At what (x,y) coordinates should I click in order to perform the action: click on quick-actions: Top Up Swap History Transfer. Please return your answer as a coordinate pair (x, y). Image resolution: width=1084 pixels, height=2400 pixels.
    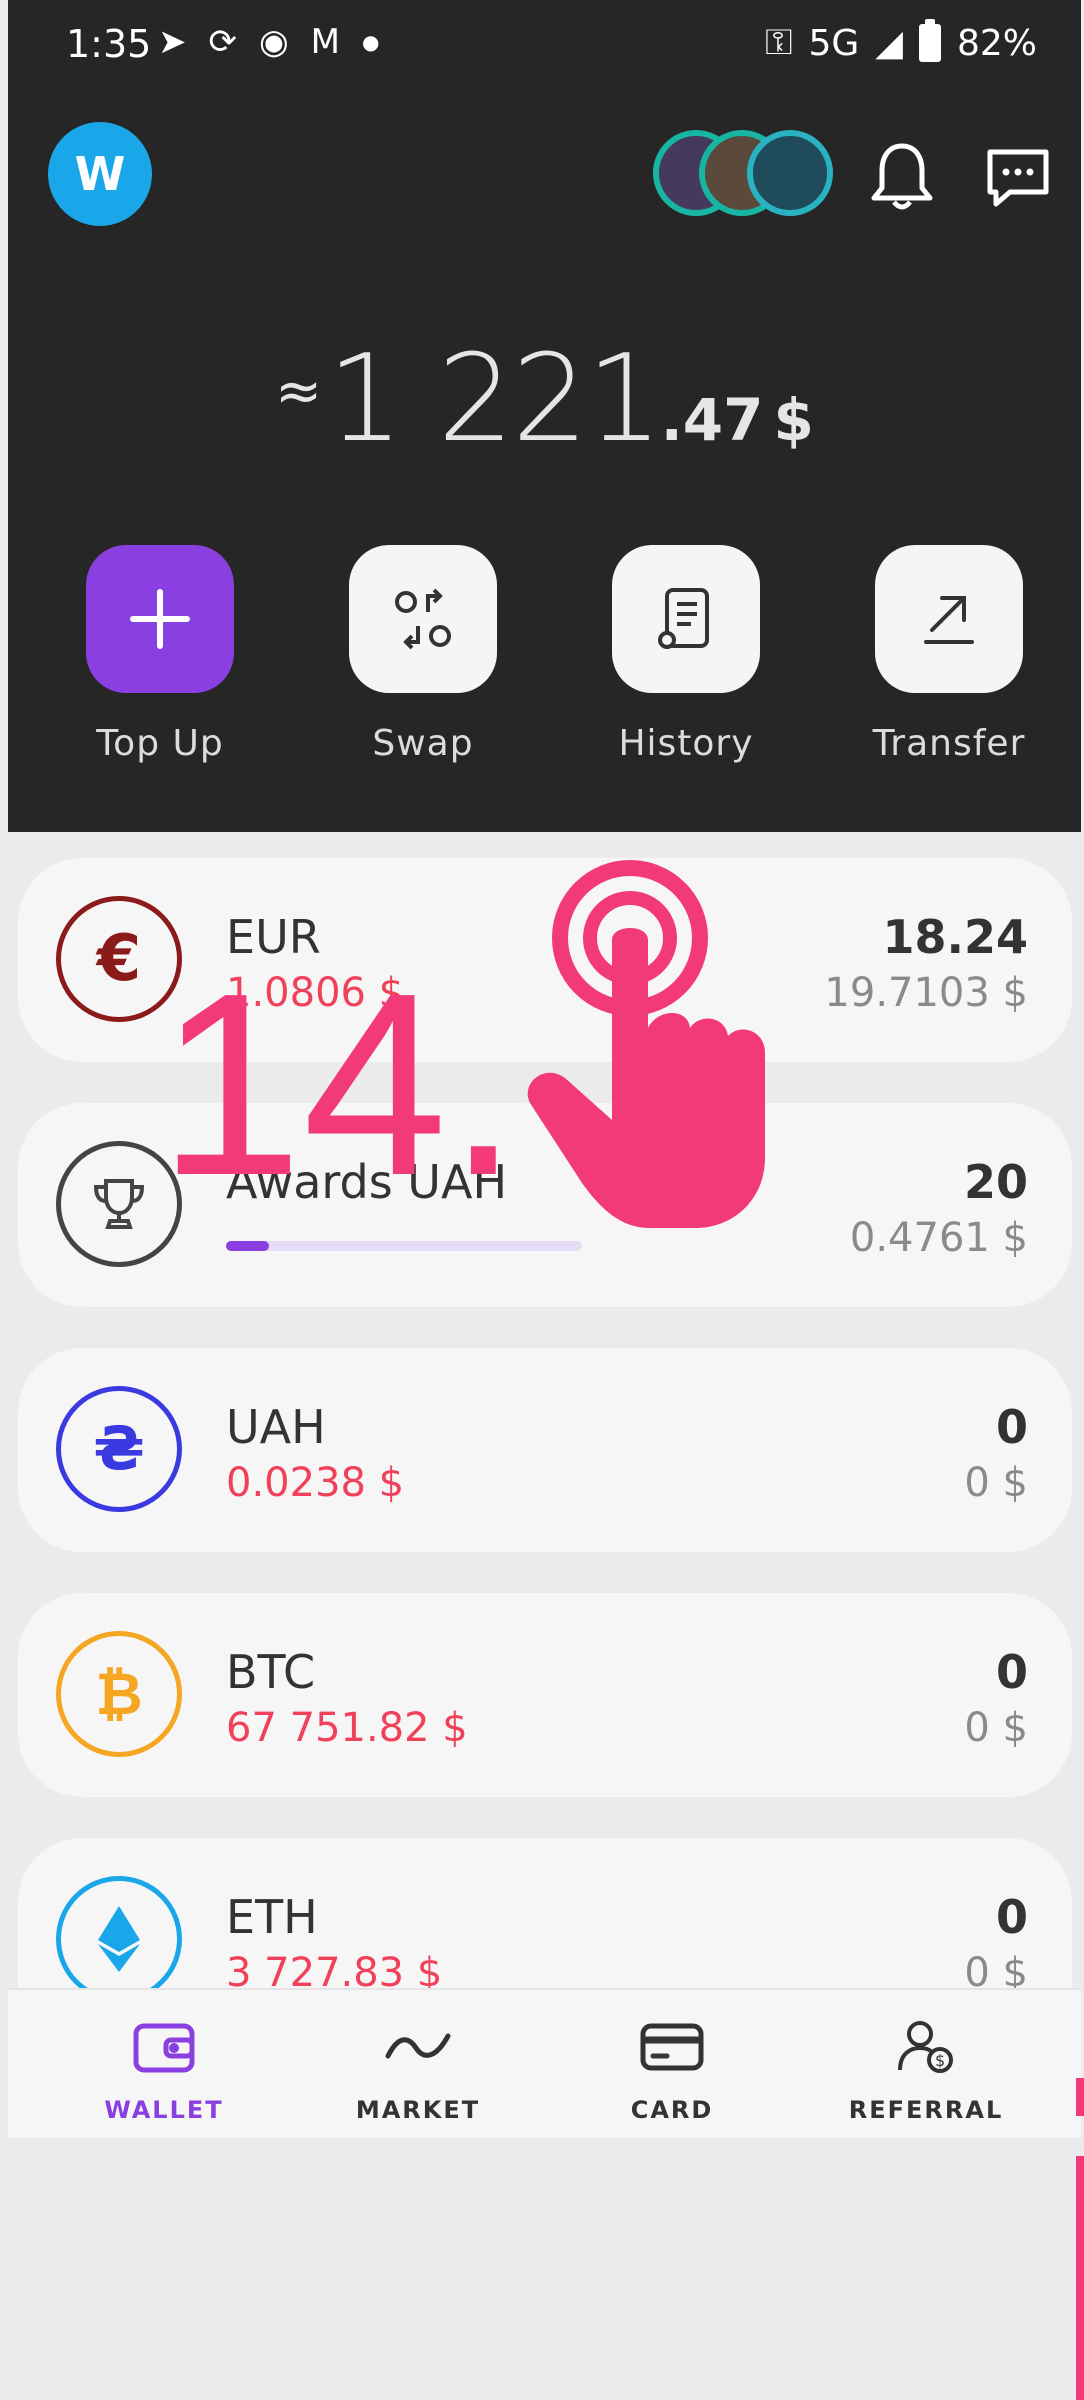
    Looking at the image, I should click on (544, 660).